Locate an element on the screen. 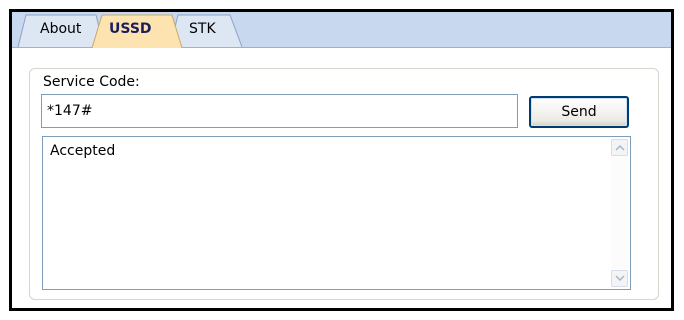  tab-stk: STK is located at coordinates (206, 31).